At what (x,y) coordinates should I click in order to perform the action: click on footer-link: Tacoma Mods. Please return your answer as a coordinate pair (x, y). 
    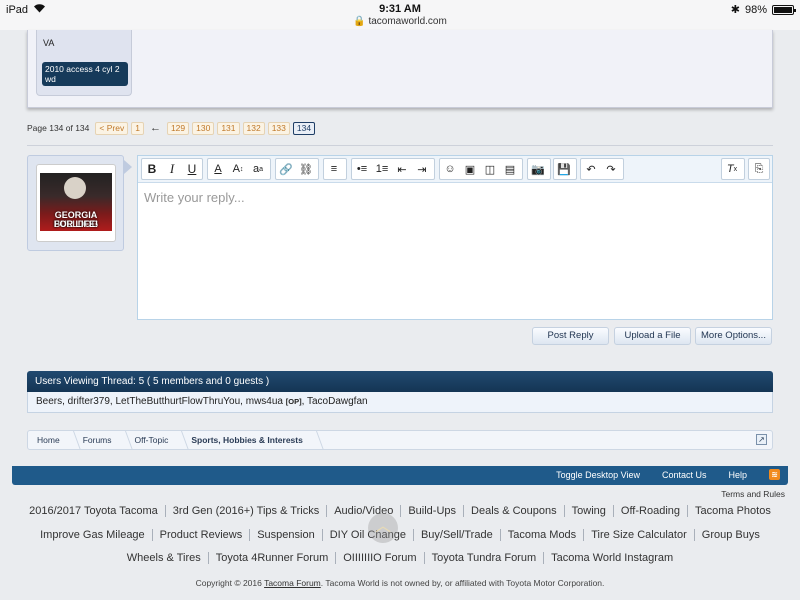
    Looking at the image, I should click on (541, 535).